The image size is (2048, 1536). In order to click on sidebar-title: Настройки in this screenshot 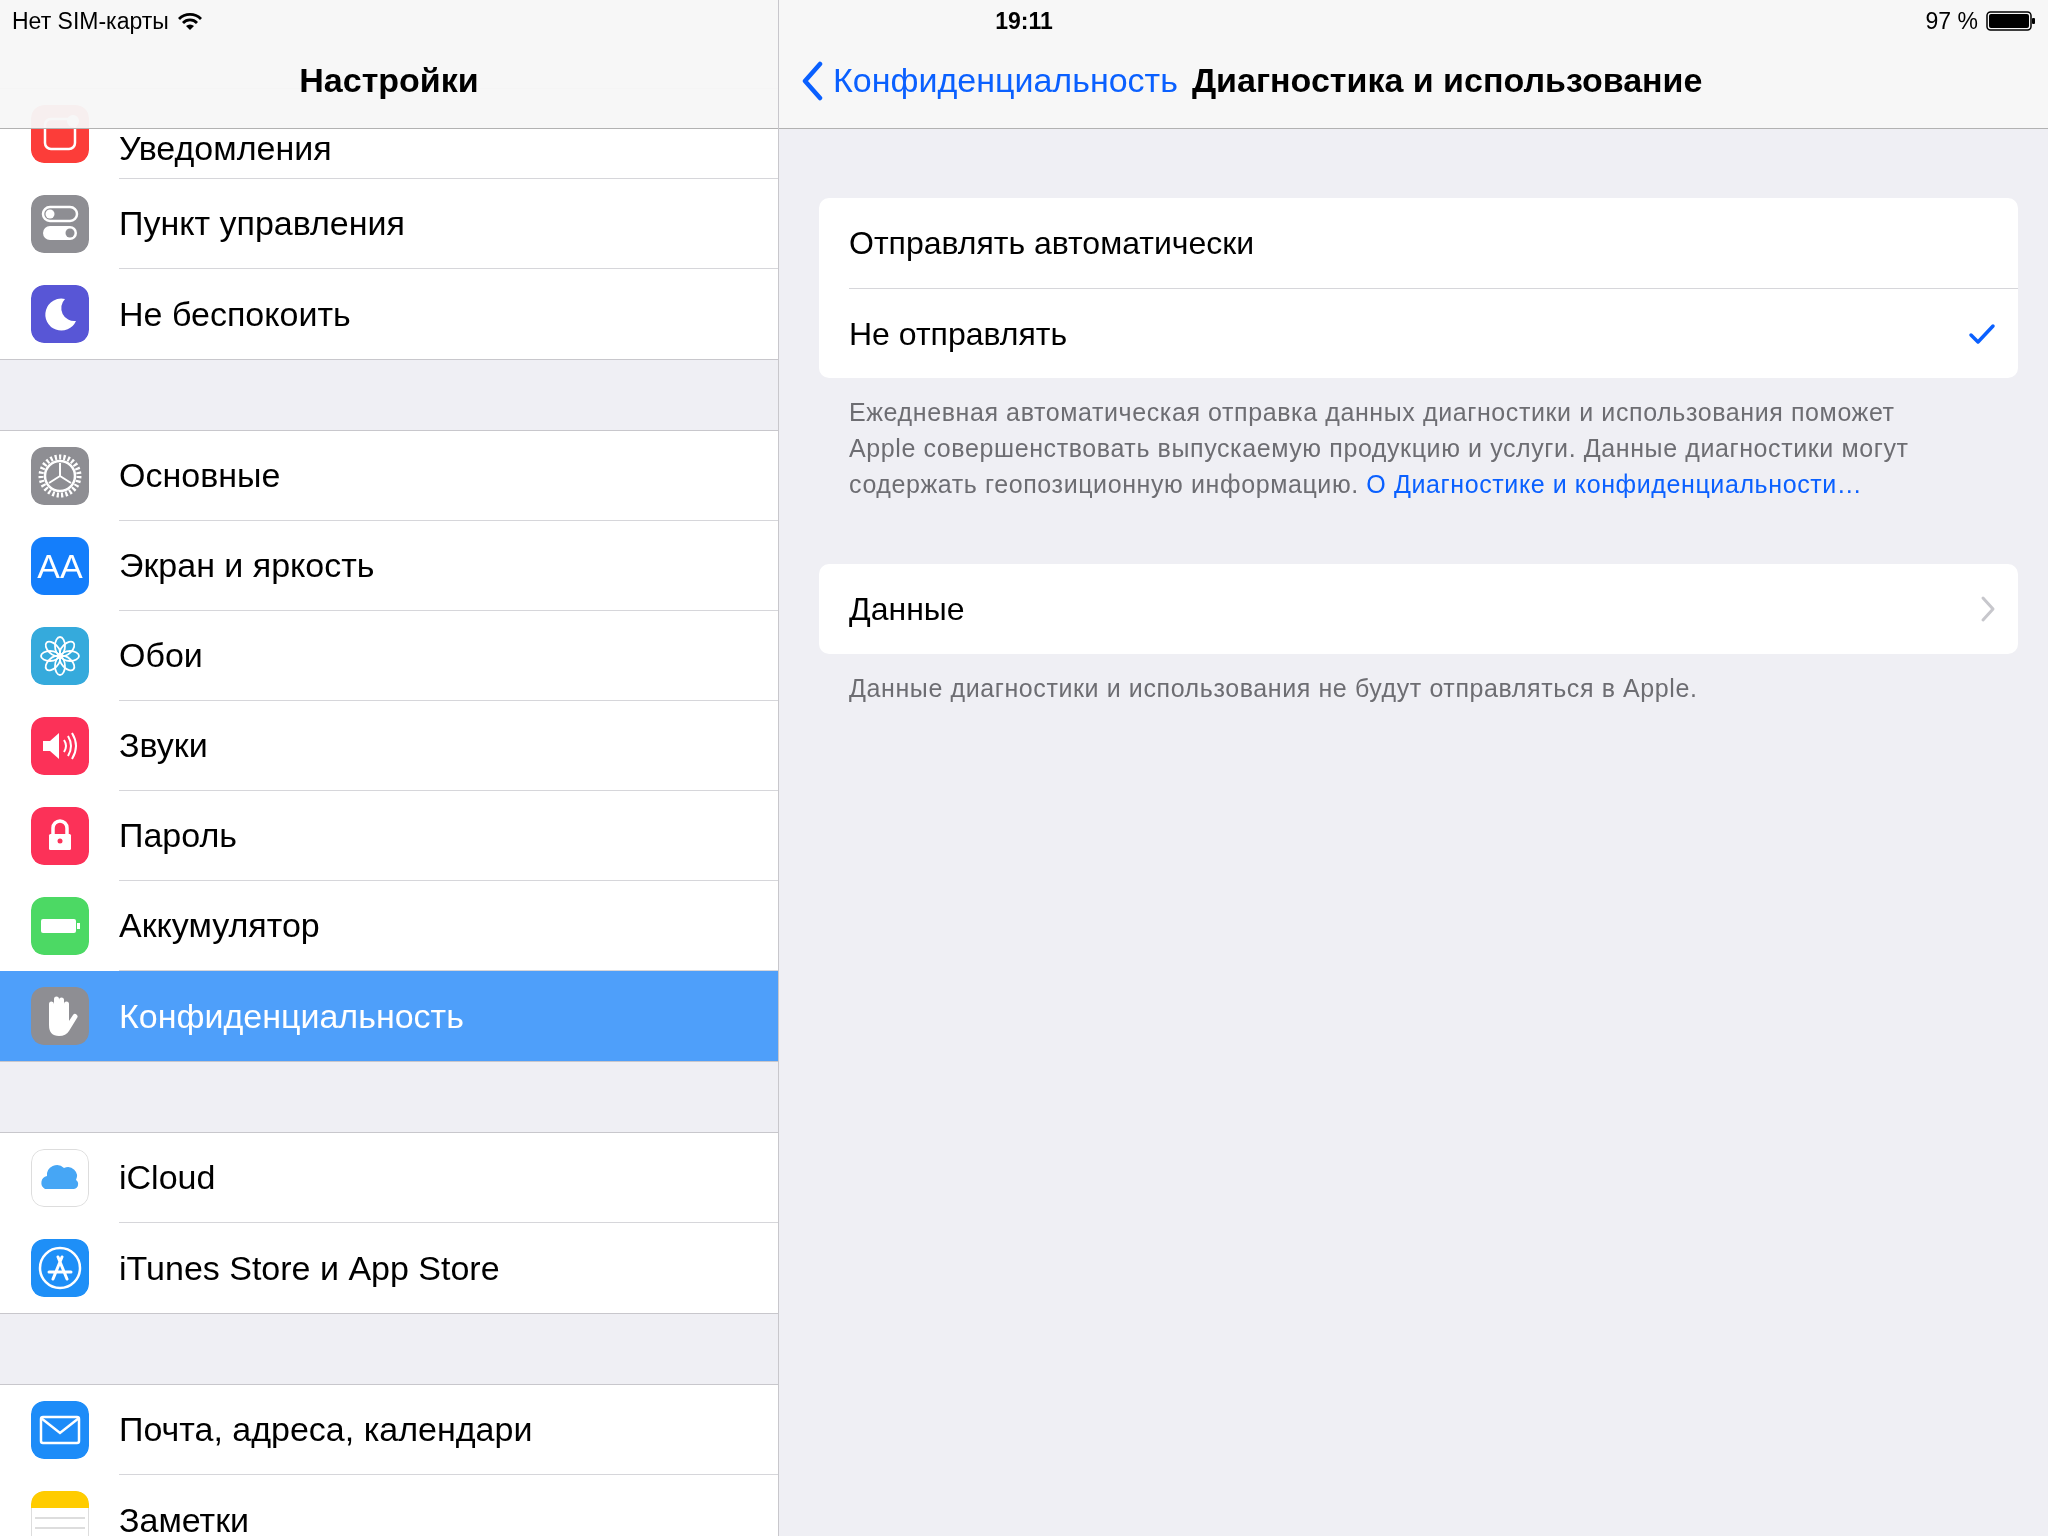, I will do `click(389, 80)`.